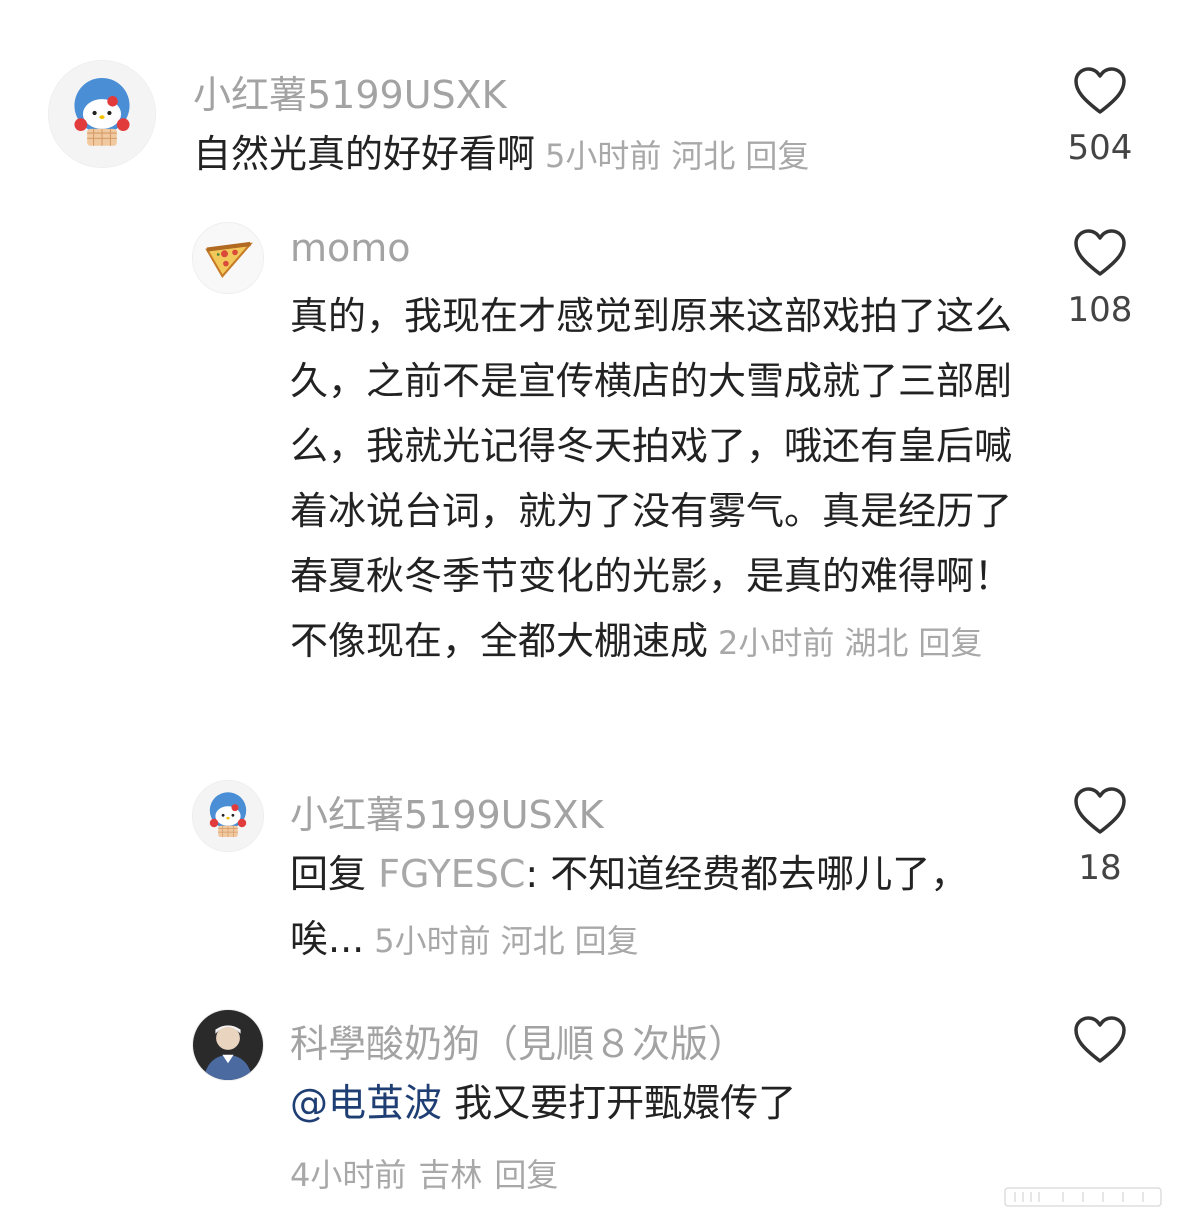  I want to click on comment-meta: 2小时前 湖北 回复, so click(855, 643).